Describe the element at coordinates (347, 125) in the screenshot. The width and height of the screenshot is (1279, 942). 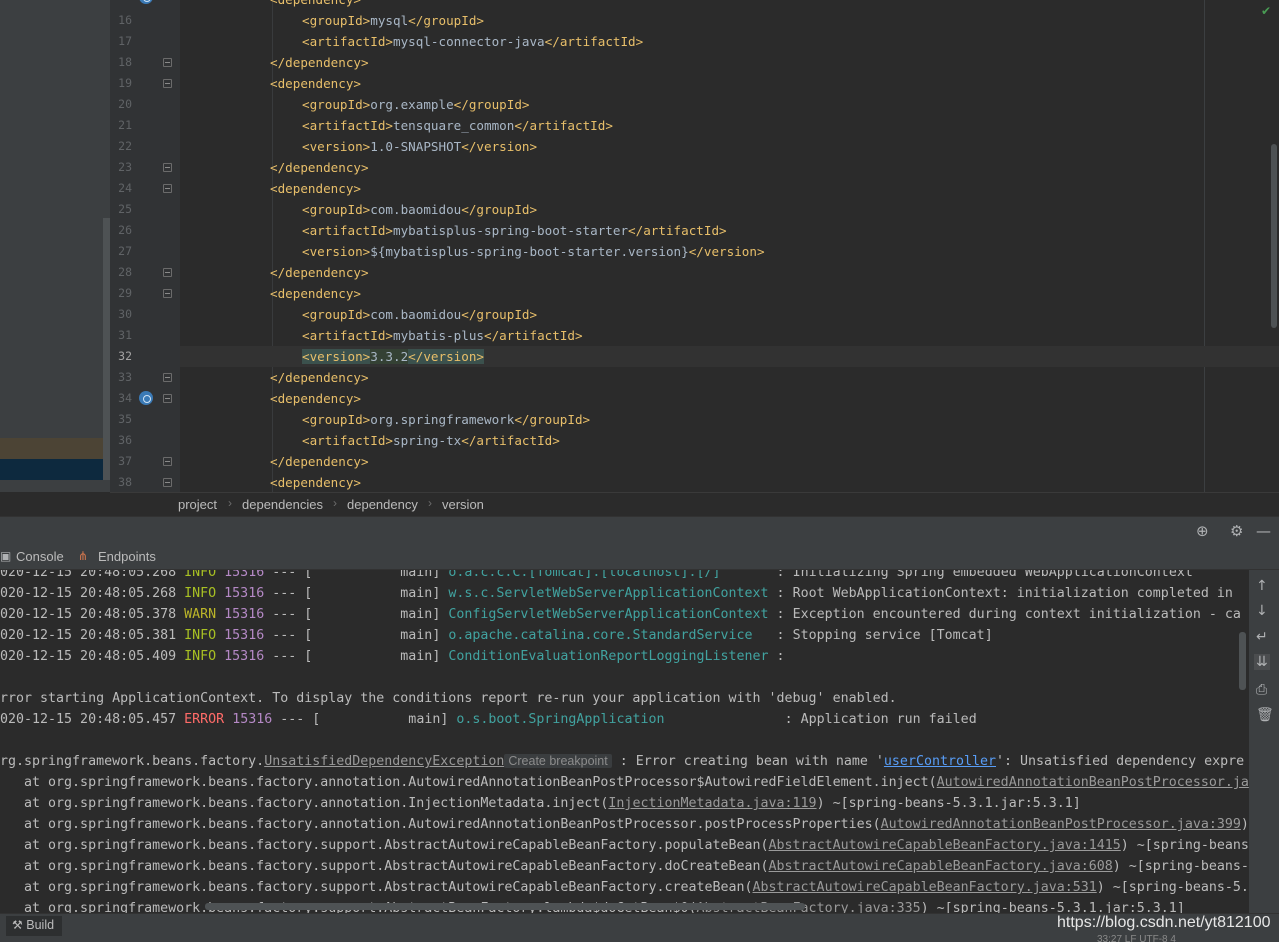
I see `xml-tag: <artifactId>` at that location.